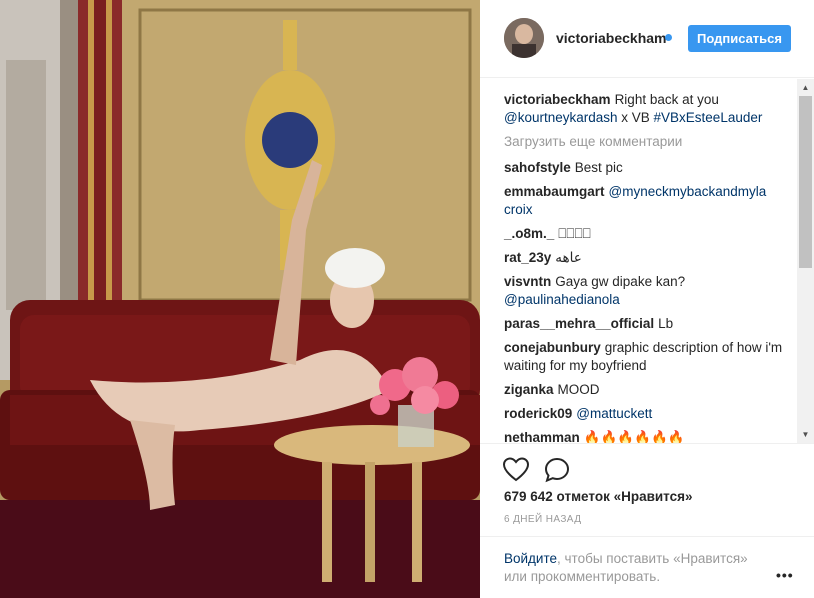 This screenshot has height=598, width=814. What do you see at coordinates (552, 347) in the screenshot?
I see `comment-author: conejabunbury` at bounding box center [552, 347].